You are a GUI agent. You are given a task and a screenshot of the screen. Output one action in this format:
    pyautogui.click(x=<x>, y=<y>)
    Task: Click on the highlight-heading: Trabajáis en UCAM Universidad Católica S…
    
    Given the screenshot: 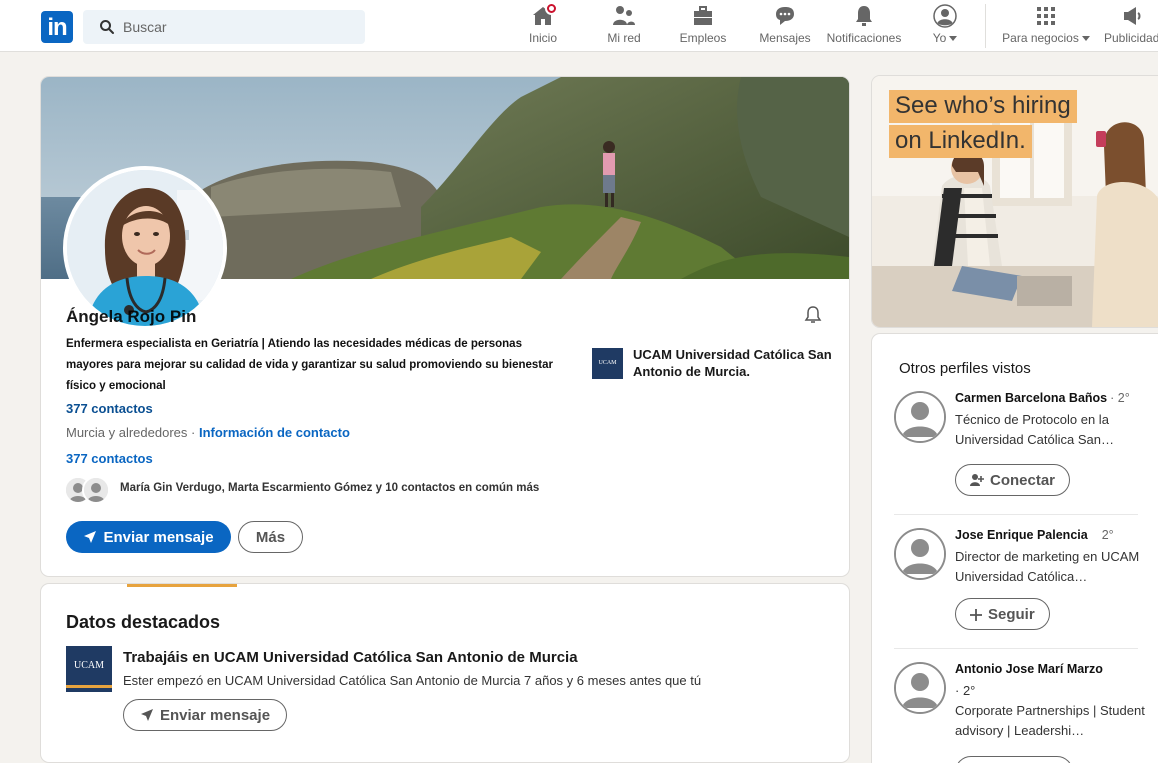 What is the action you would take?
    pyautogui.click(x=350, y=657)
    